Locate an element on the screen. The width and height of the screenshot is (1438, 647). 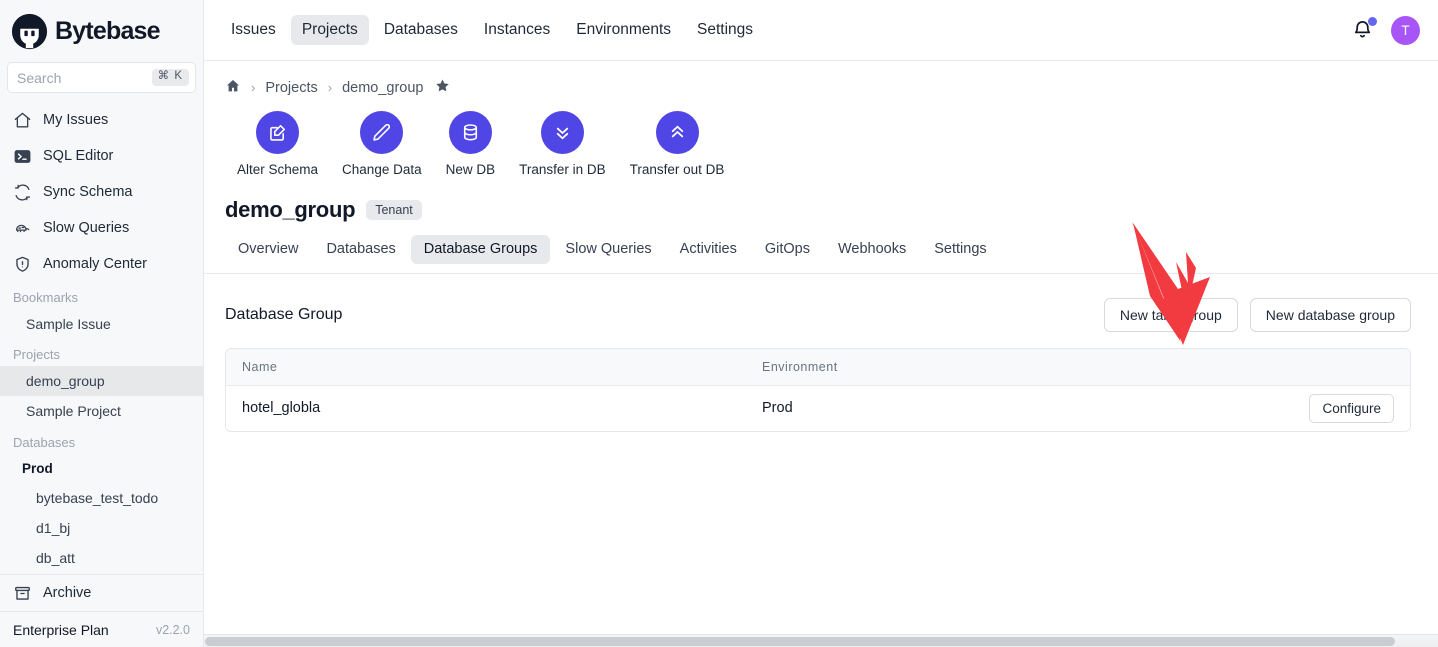
sidebar-item-label: Anomaly Center is located at coordinates (95, 264).